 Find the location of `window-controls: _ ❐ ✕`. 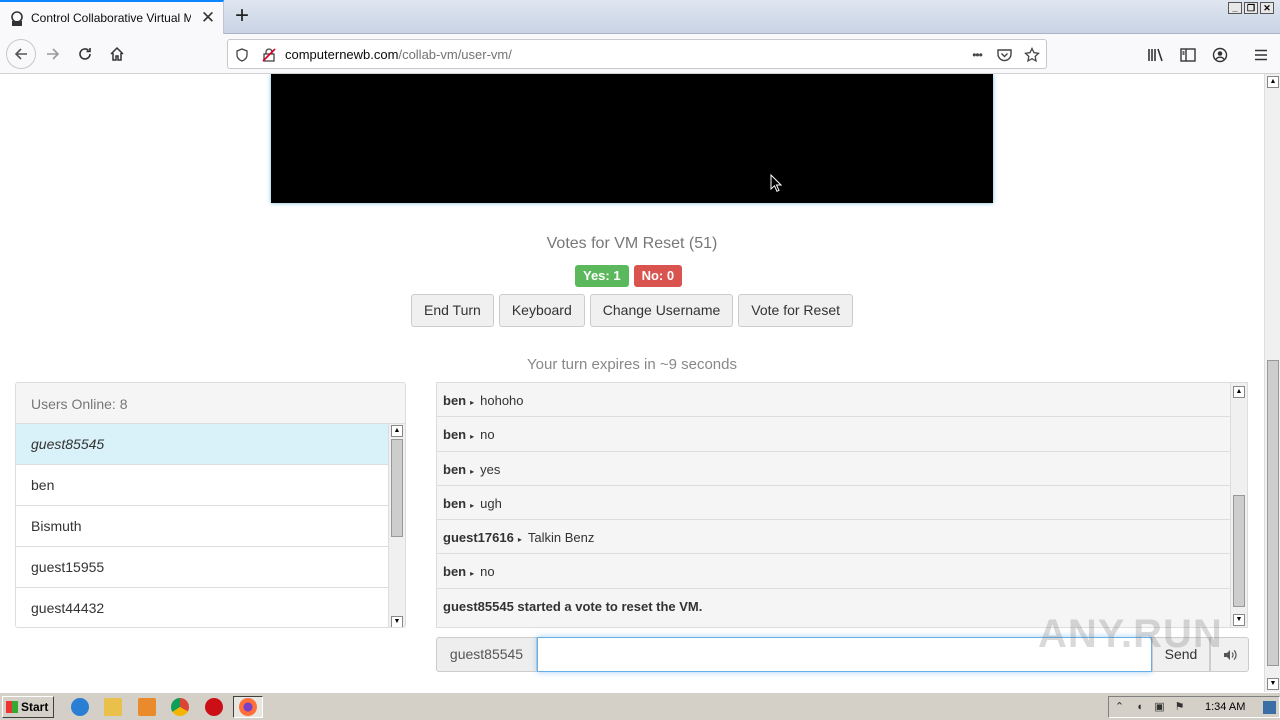

window-controls: _ ❐ ✕ is located at coordinates (1251, 8).